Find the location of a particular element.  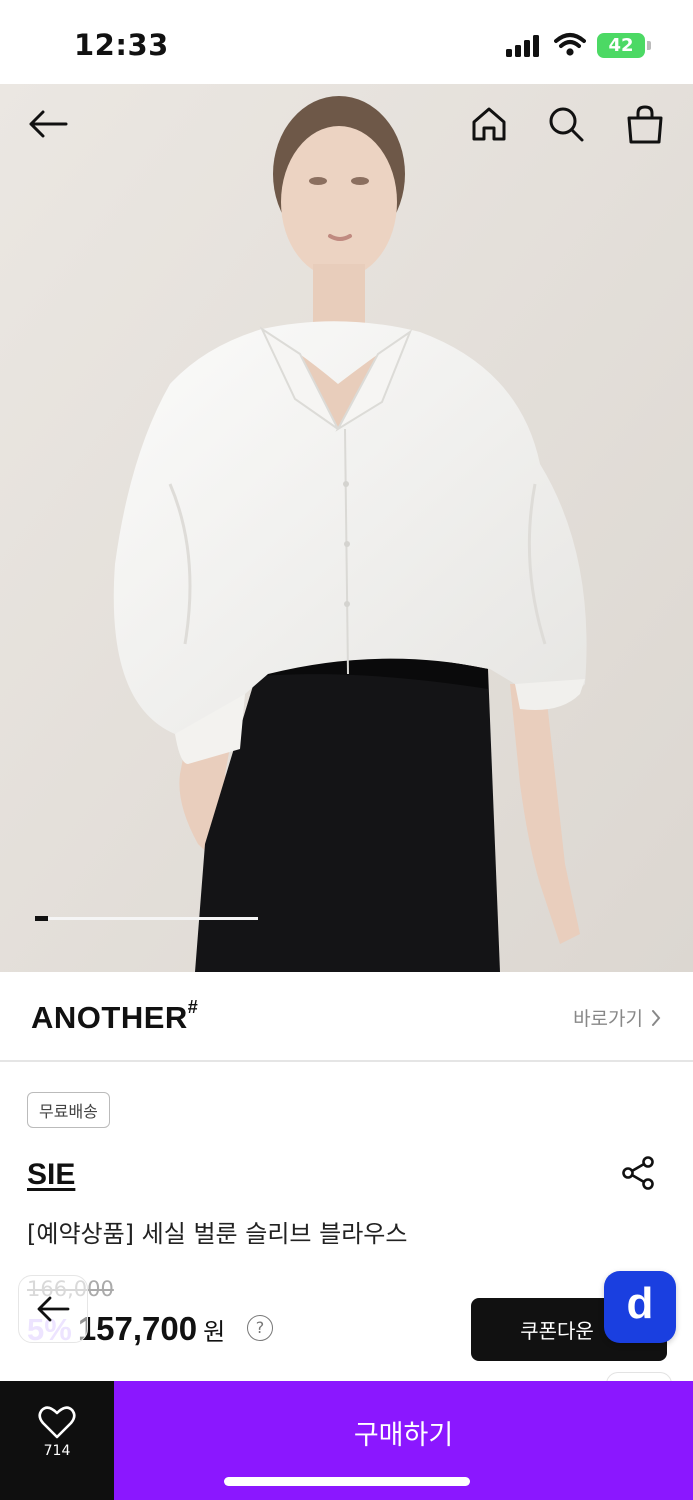

shopping-bag-icon is located at coordinates (645, 124).